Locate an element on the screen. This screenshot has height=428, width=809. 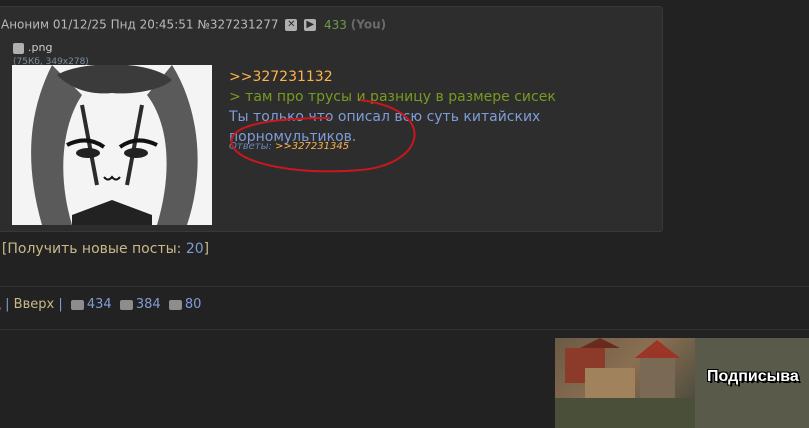
banner-text: Подписыва is located at coordinates (753, 376).